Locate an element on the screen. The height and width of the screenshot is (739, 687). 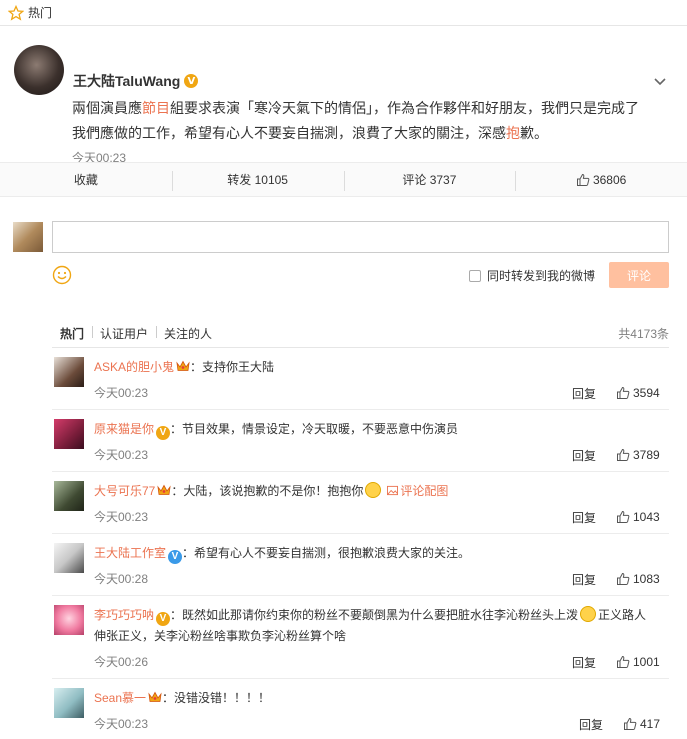
comment-body: ：大陆，该说抱歉的不是你！抱抱你 is located at coordinates (267, 491).